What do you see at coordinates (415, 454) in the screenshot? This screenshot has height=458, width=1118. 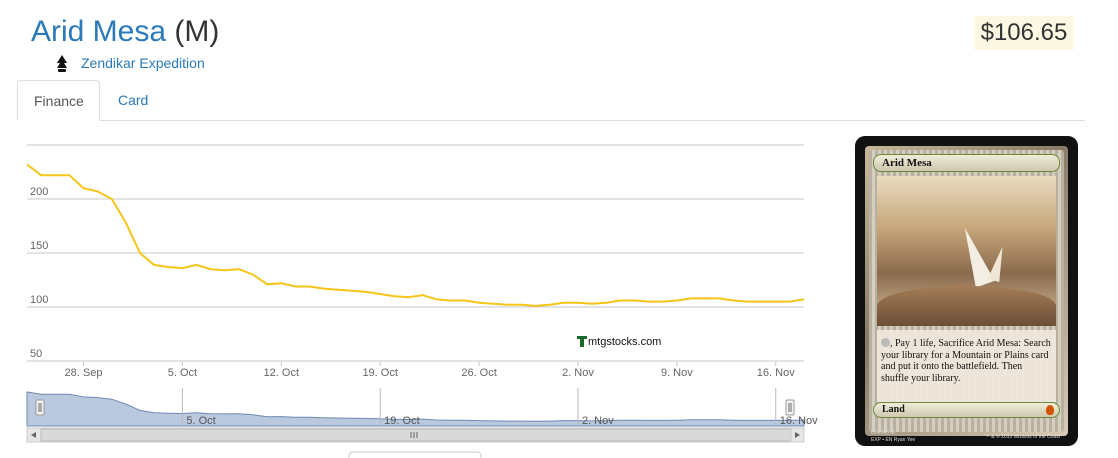 I see `bottom-panel-edge` at bounding box center [415, 454].